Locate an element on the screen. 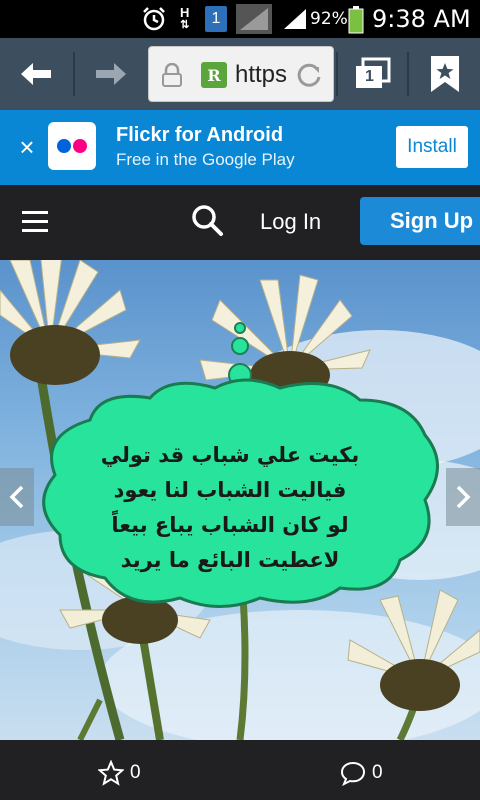 The image size is (480, 800). battery-icon is located at coordinates (356, 19).